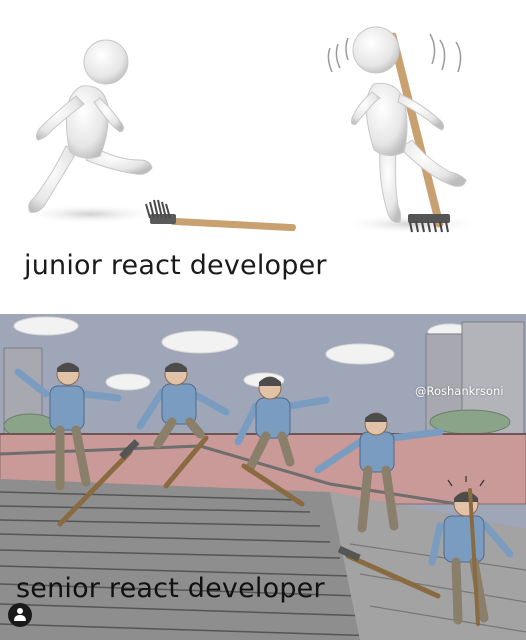 The width and height of the screenshot is (526, 640). What do you see at coordinates (170, 588) in the screenshot?
I see `senior-caption: senior react developer` at bounding box center [170, 588].